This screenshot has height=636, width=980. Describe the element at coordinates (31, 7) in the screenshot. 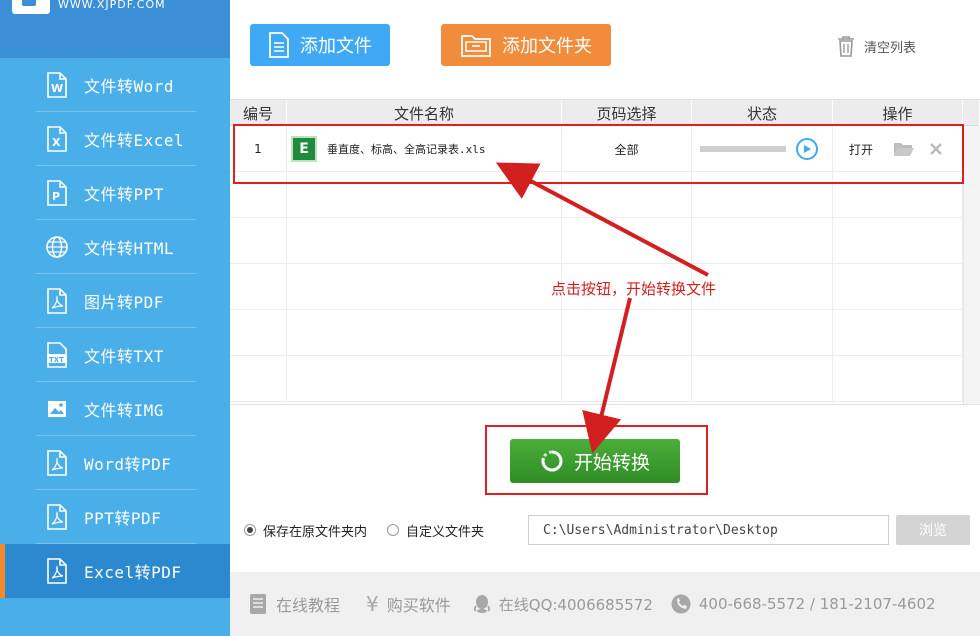

I see `logo-icon` at that location.